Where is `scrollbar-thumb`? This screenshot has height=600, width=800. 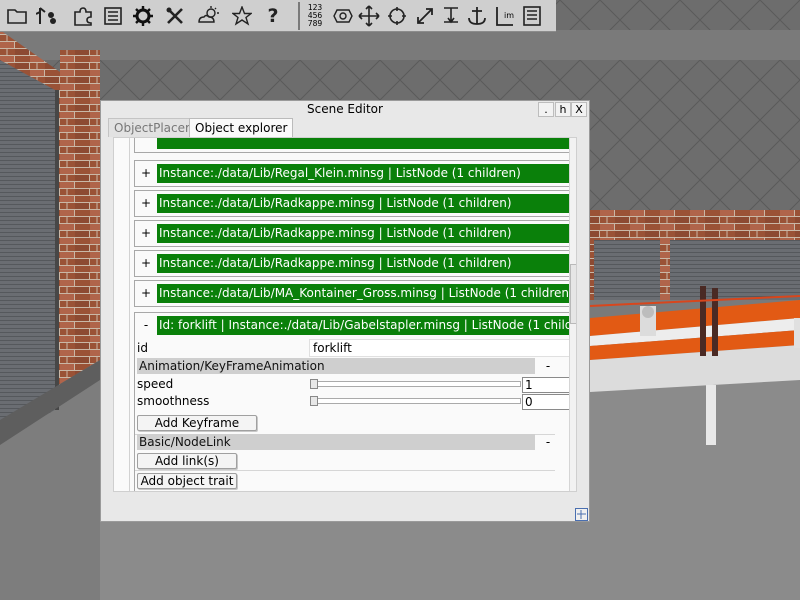
scrollbar-thumb is located at coordinates (573, 294).